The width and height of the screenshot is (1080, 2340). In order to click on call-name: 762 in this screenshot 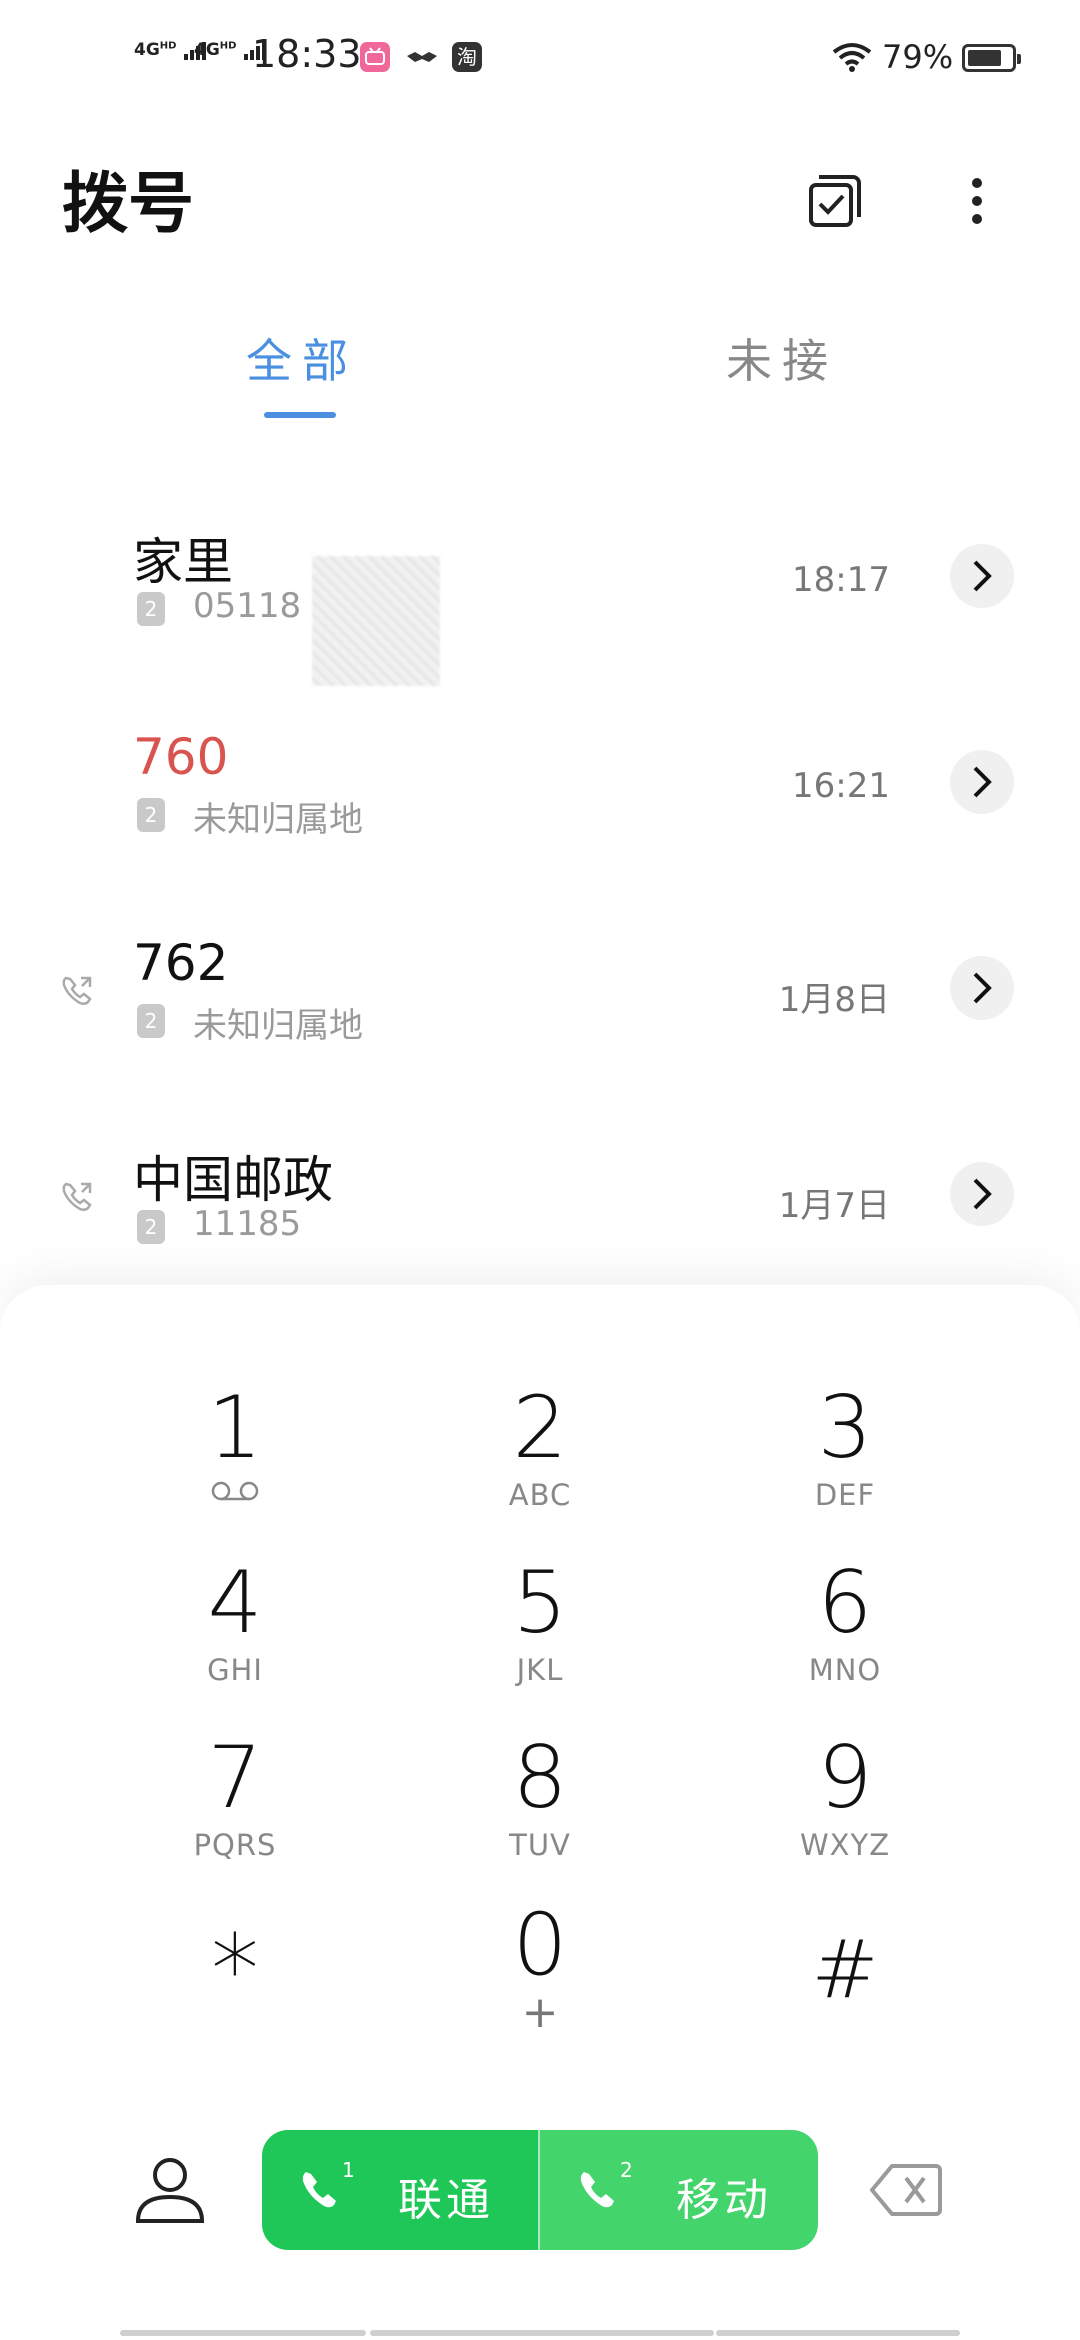, I will do `click(181, 963)`.